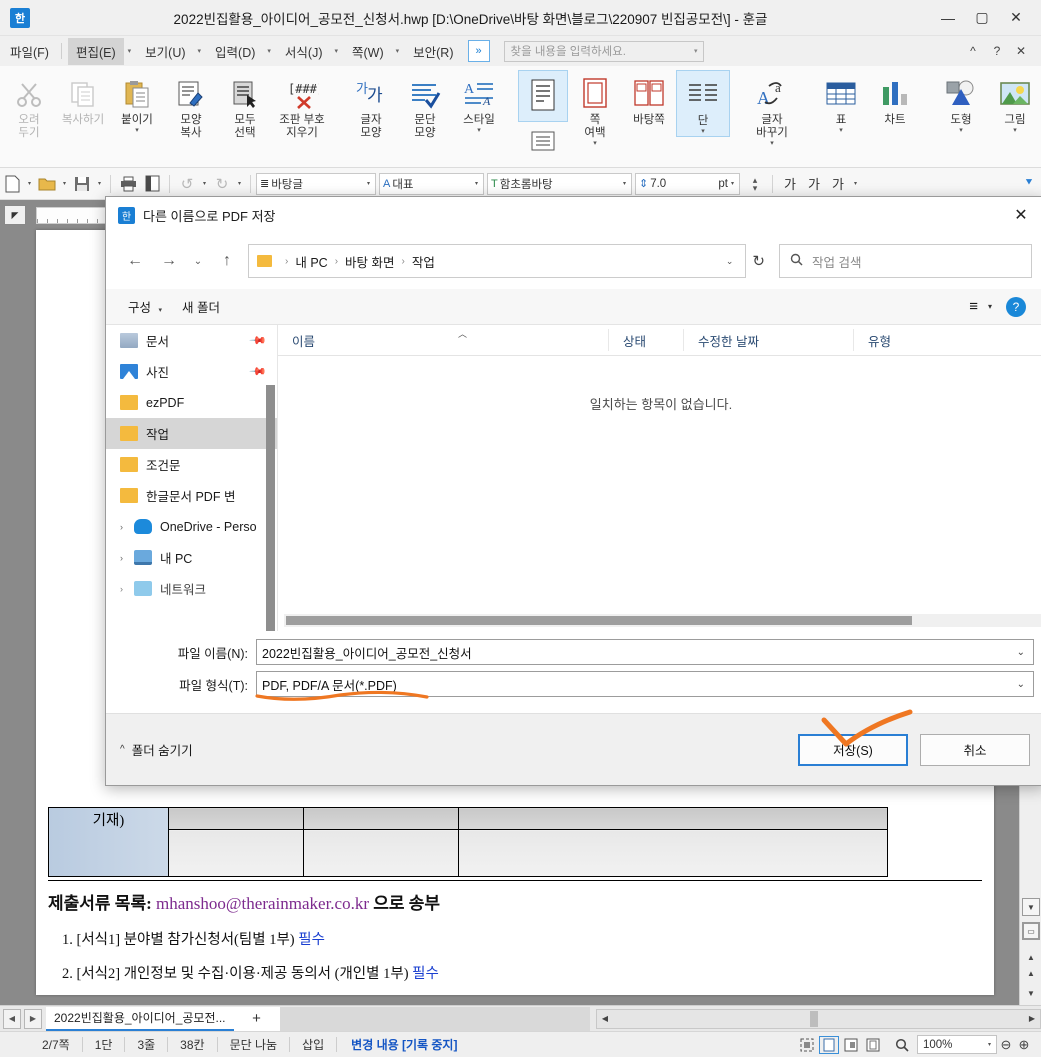 The image size is (1041, 1057). I want to click on close-button: ✕, so click(1016, 18).